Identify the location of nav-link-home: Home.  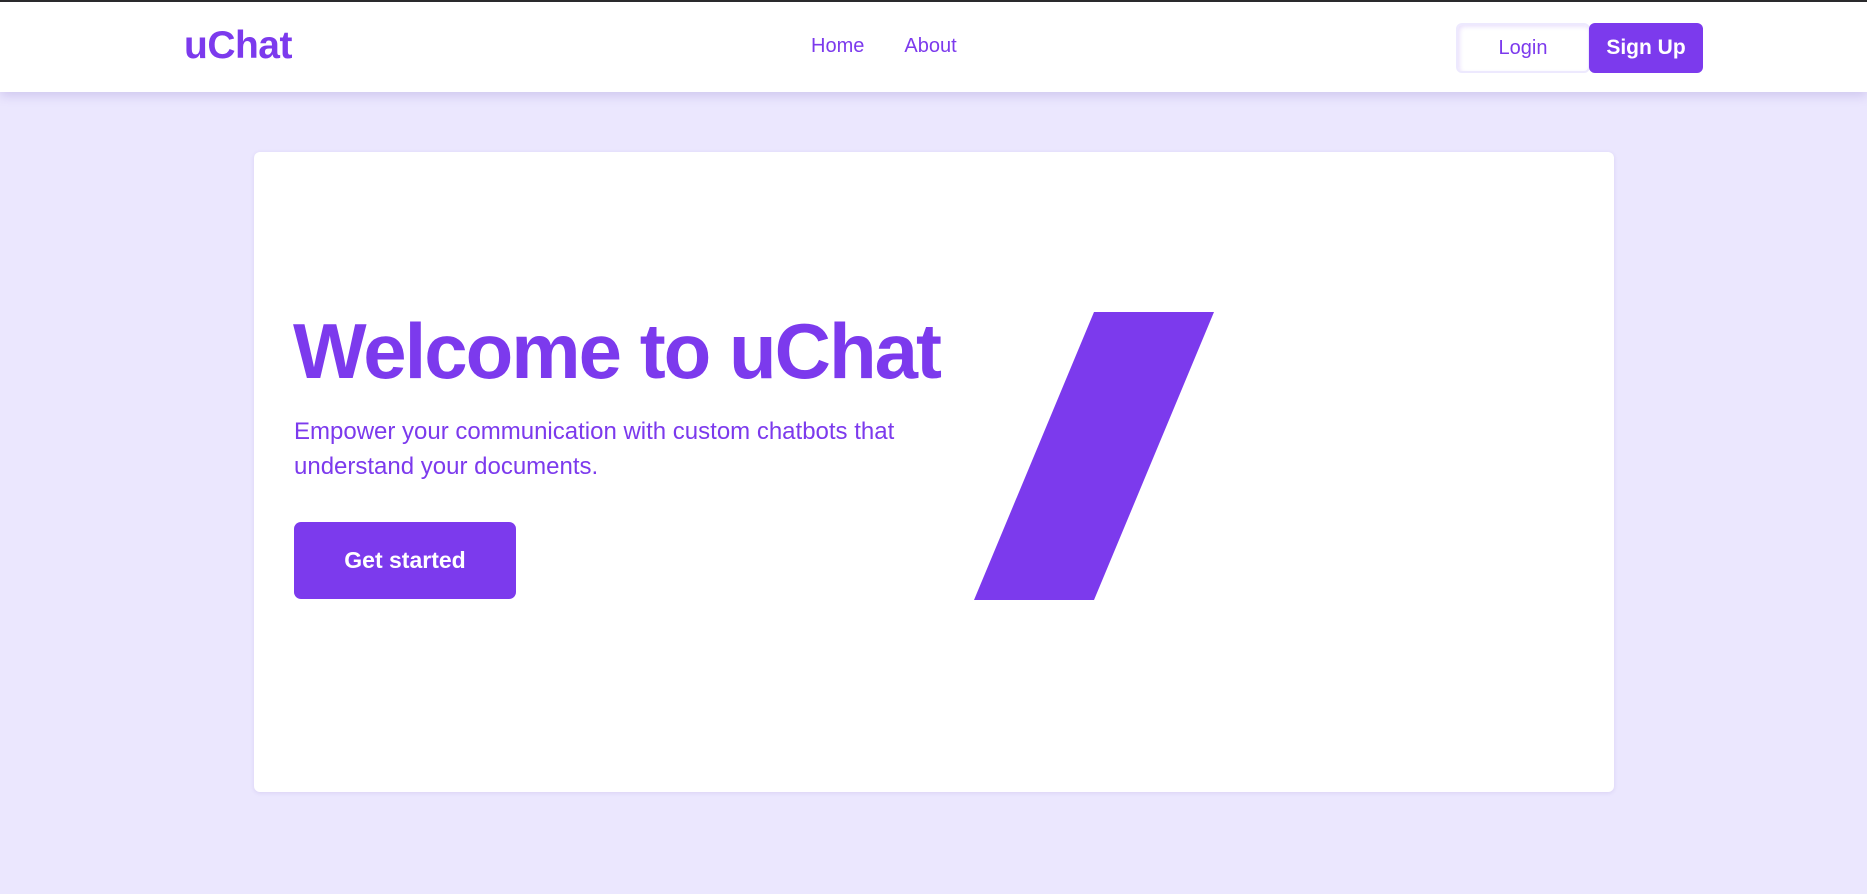
(837, 46).